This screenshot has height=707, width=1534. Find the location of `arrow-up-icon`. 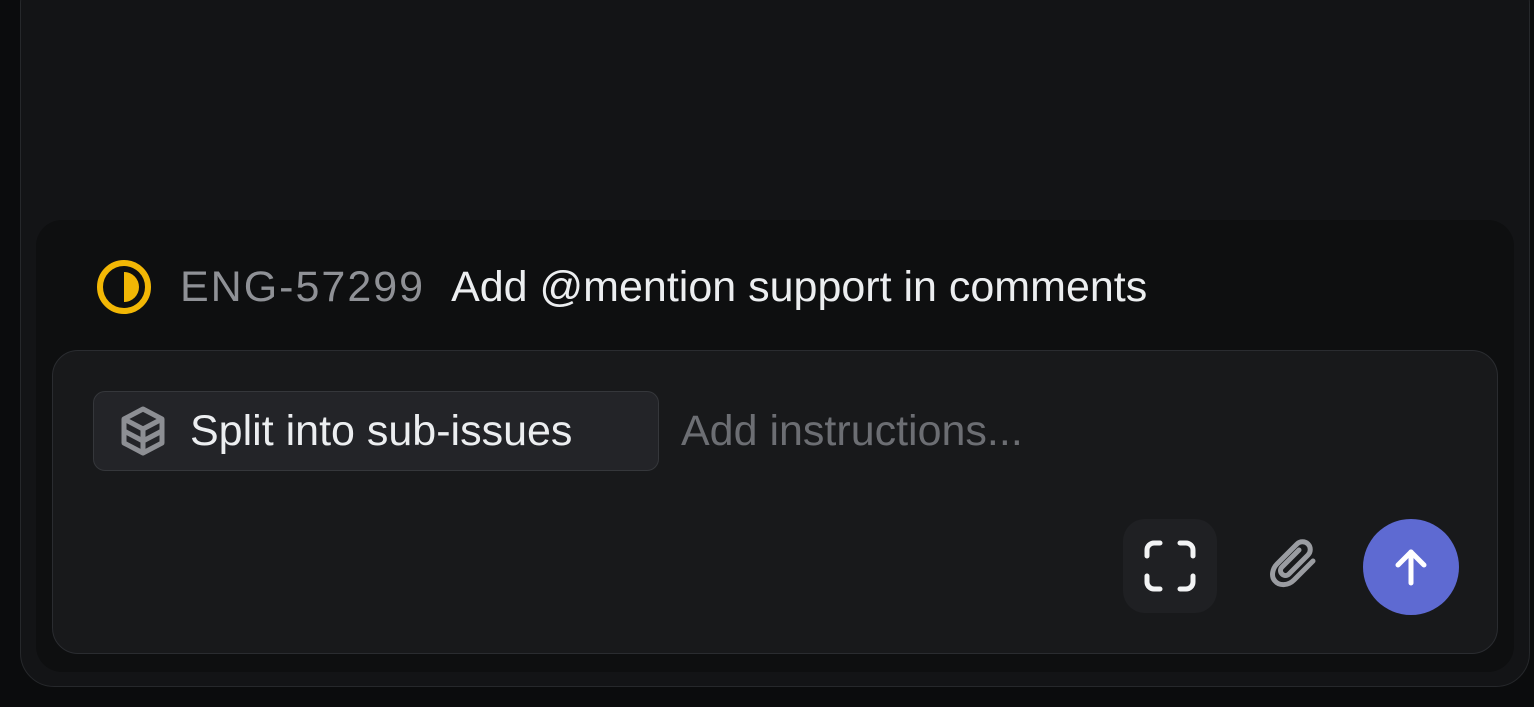

arrow-up-icon is located at coordinates (1411, 567).